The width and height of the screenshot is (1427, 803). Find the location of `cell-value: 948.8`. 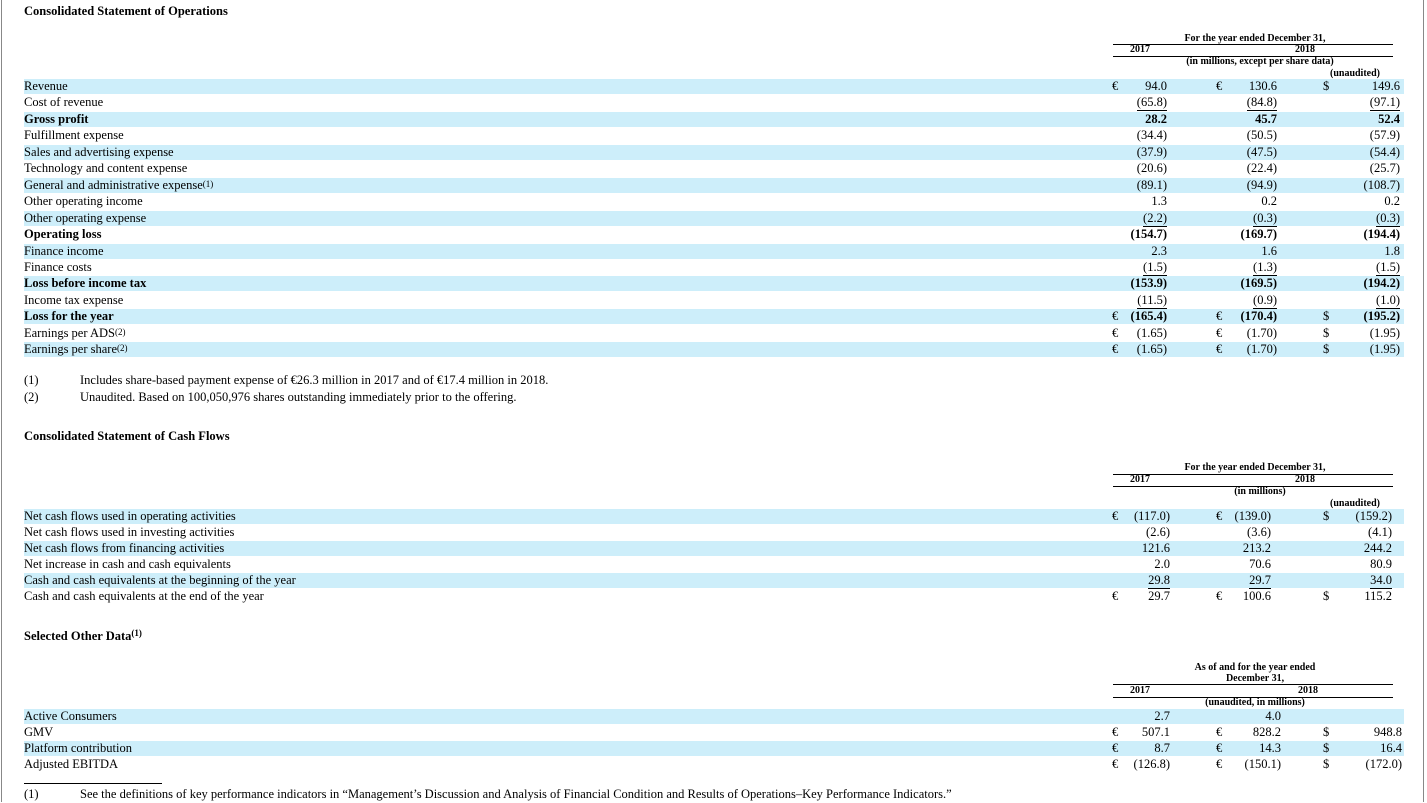

cell-value: 948.8 is located at coordinates (1387, 732).